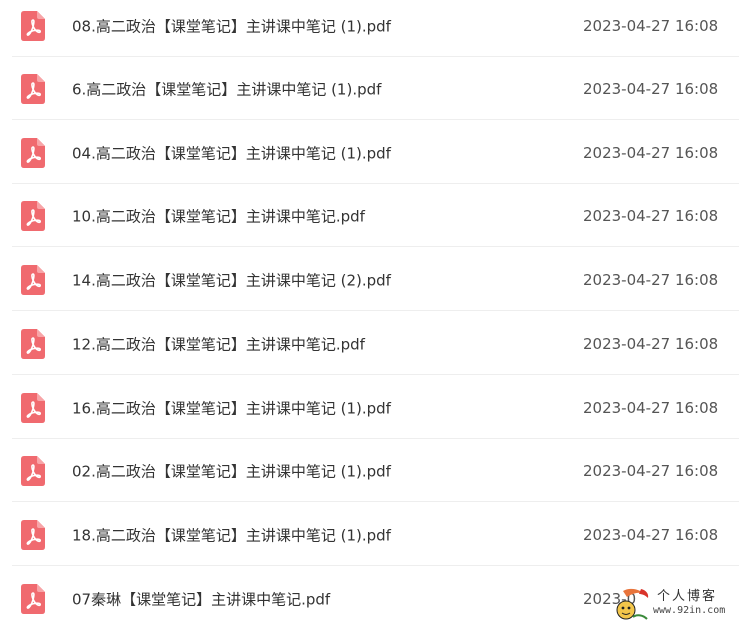 The image size is (739, 629). I want to click on watermark-logo-icon, so click(632, 604).